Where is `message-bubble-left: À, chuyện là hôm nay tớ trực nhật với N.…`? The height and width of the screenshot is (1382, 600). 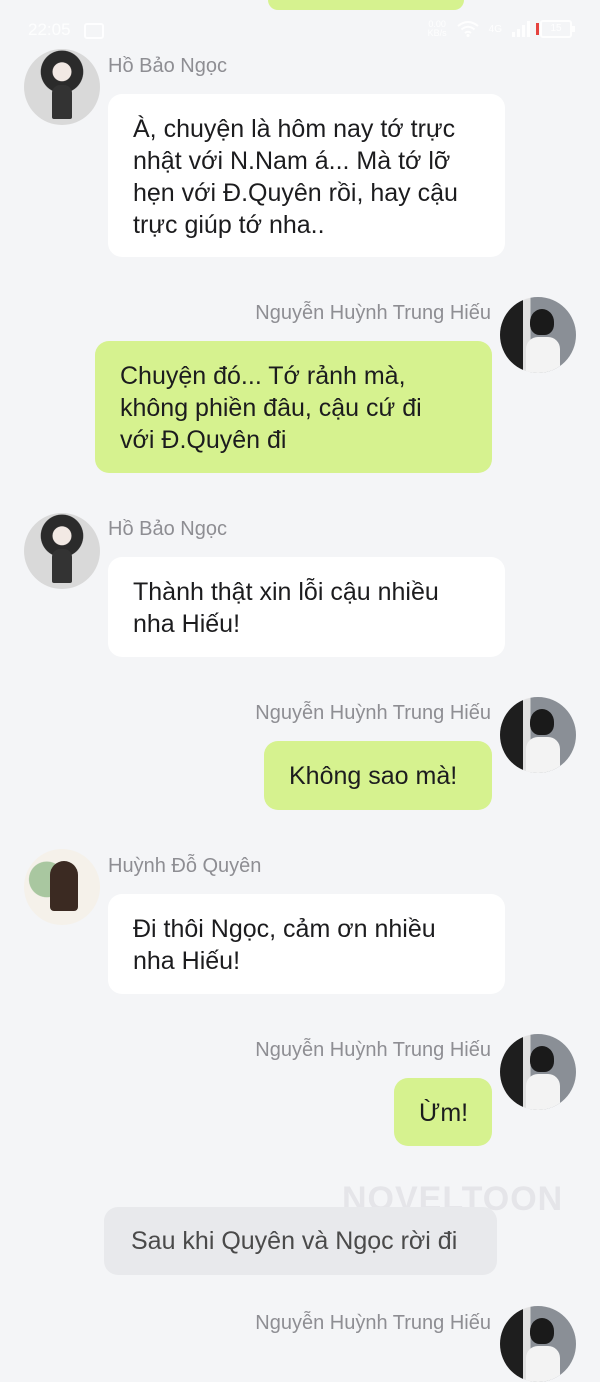 message-bubble-left: À, chuyện là hôm nay tớ trực nhật với N.… is located at coordinates (306, 175).